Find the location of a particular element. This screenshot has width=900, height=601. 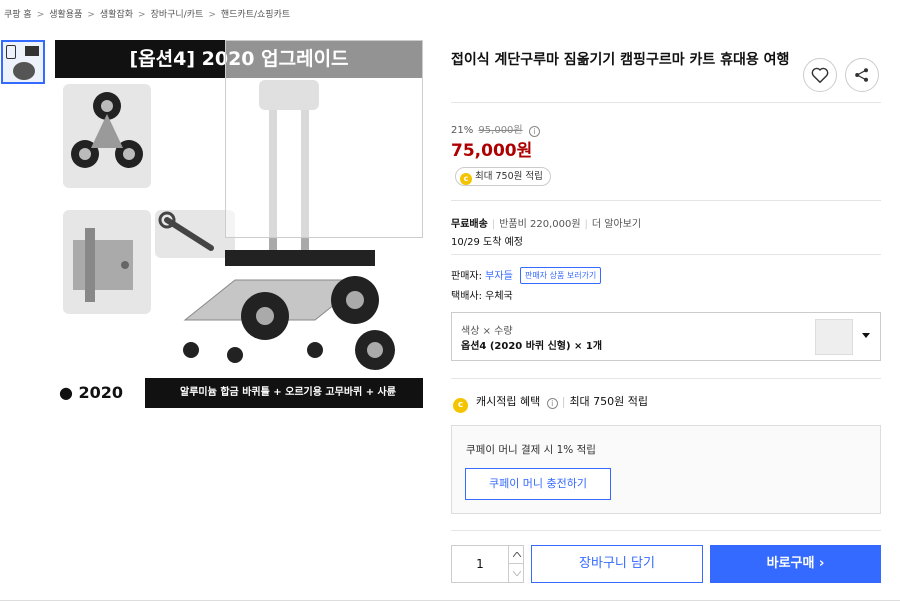

cash-reward-info: c 캐시적립 혜택 i | 최대 750원 적립 is located at coordinates (550, 403).